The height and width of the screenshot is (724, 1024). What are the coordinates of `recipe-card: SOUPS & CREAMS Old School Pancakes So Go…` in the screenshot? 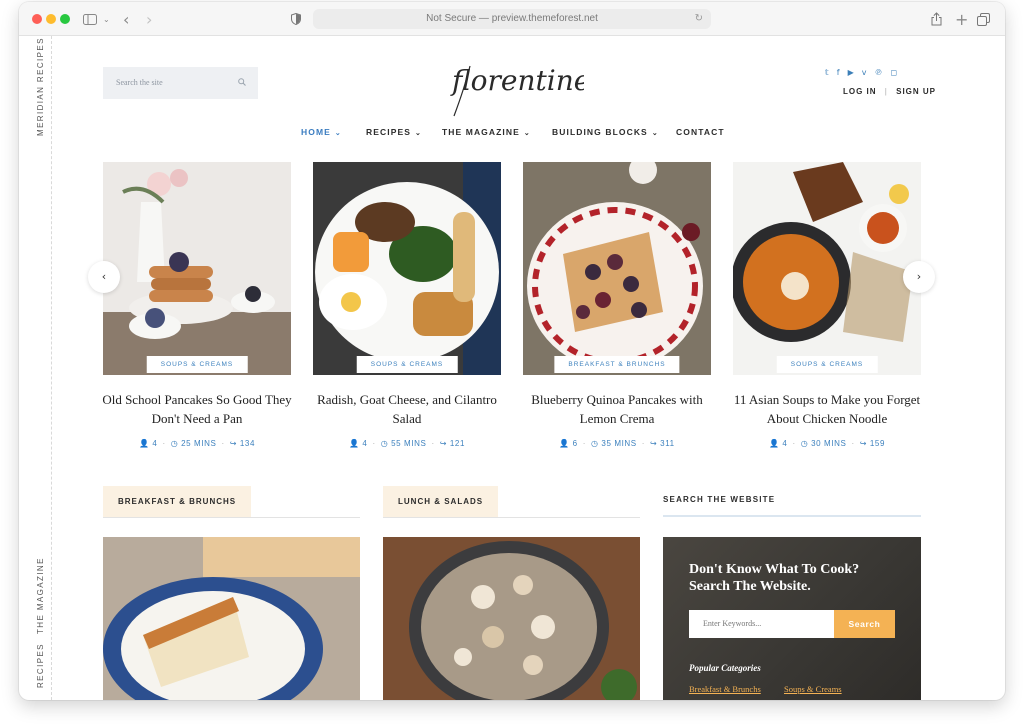 It's located at (197, 305).